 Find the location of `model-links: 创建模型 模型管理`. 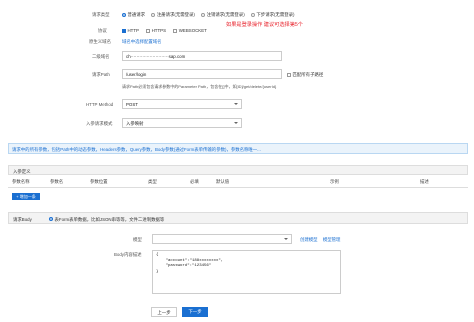

model-links: 创建模型 模型管理 is located at coordinates (320, 240).